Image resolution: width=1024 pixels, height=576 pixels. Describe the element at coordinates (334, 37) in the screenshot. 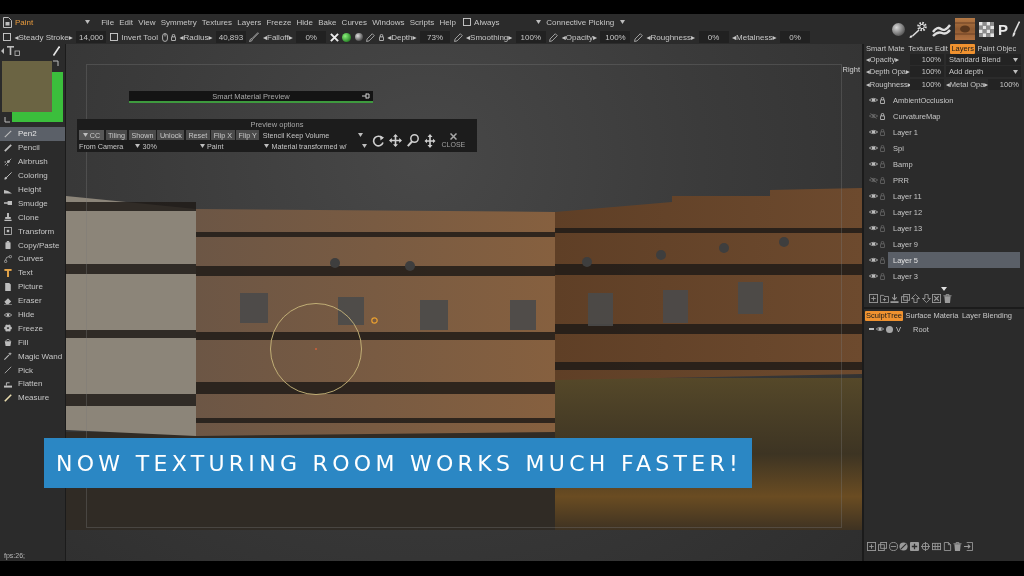

I see `cross-icon` at that location.